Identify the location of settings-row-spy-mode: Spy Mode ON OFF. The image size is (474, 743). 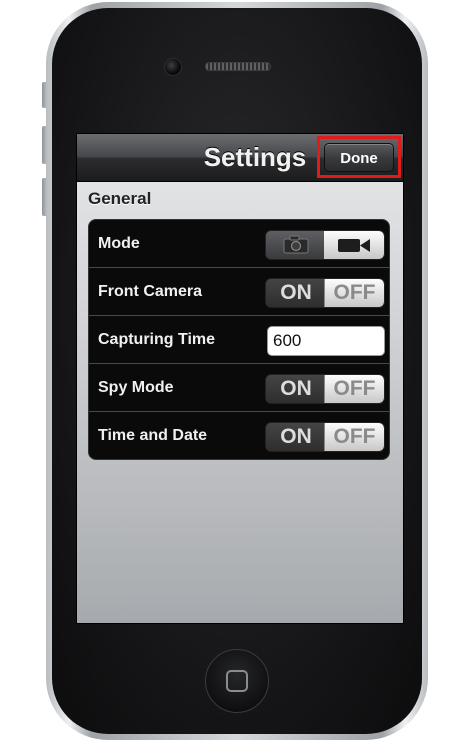
(239, 388).